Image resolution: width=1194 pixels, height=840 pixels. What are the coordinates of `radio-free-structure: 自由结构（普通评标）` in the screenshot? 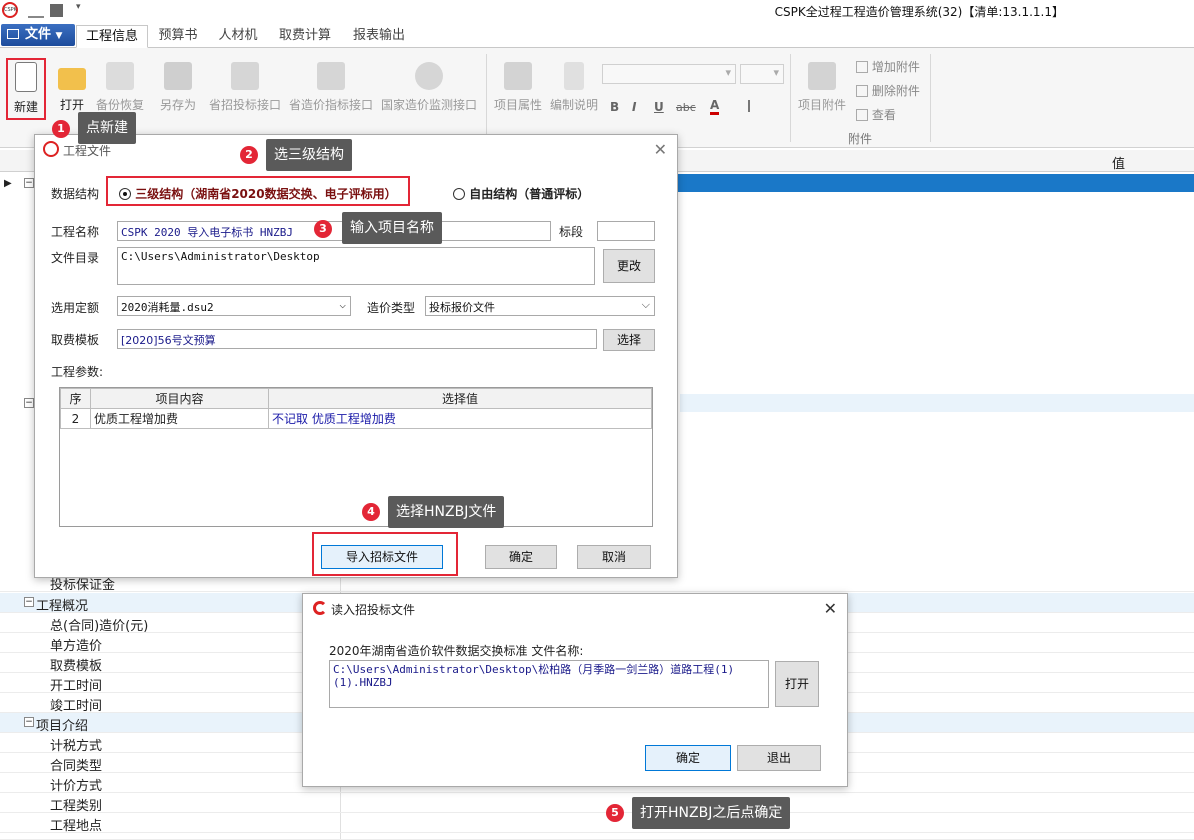 It's located at (521, 193).